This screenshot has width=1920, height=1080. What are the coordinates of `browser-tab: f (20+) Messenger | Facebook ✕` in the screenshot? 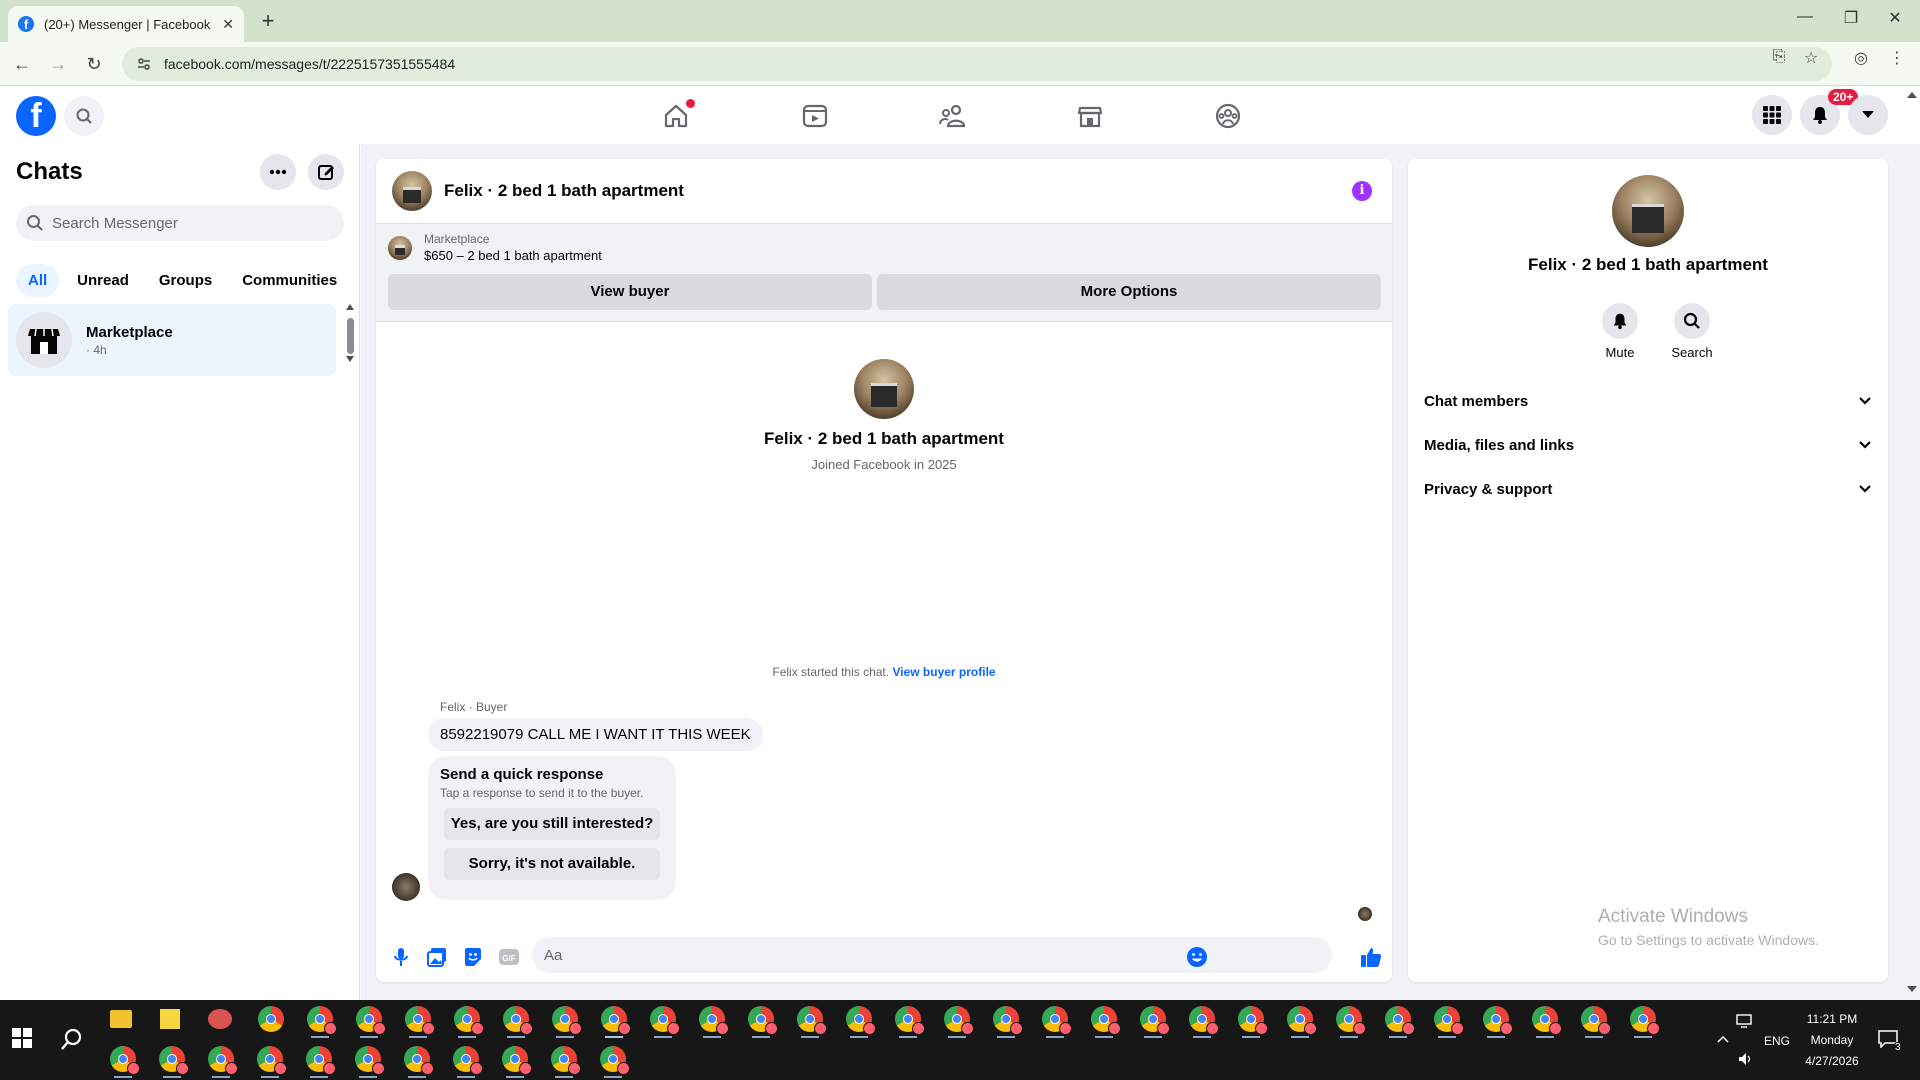 It's located at (126, 24).